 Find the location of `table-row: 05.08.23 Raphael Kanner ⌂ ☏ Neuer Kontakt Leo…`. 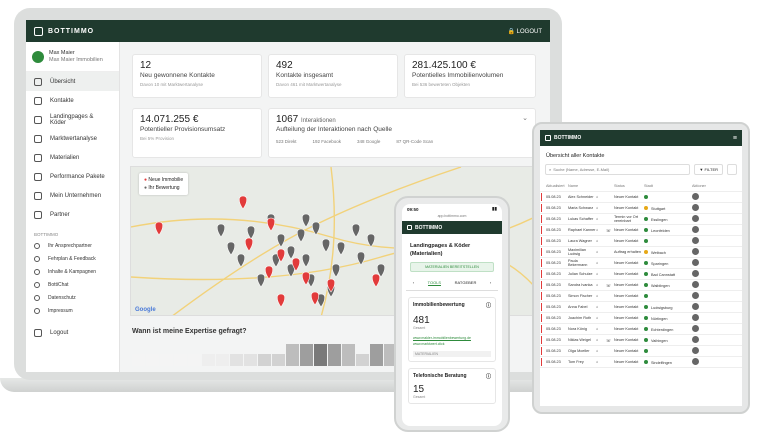

table-row: 05.08.23 Raphael Kanner ⌂ ☏ Neuer Kontakt Leo… is located at coordinates (641, 230).